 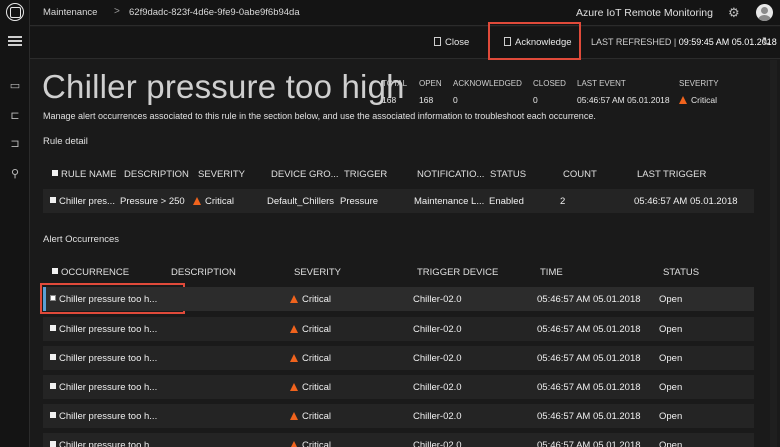 I want to click on occ-col-description: DESCRIPTION, so click(x=203, y=272).